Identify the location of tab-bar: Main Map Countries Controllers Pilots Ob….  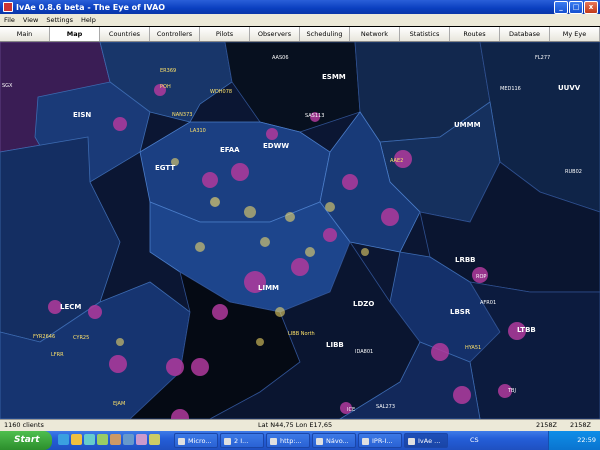
(300, 34).